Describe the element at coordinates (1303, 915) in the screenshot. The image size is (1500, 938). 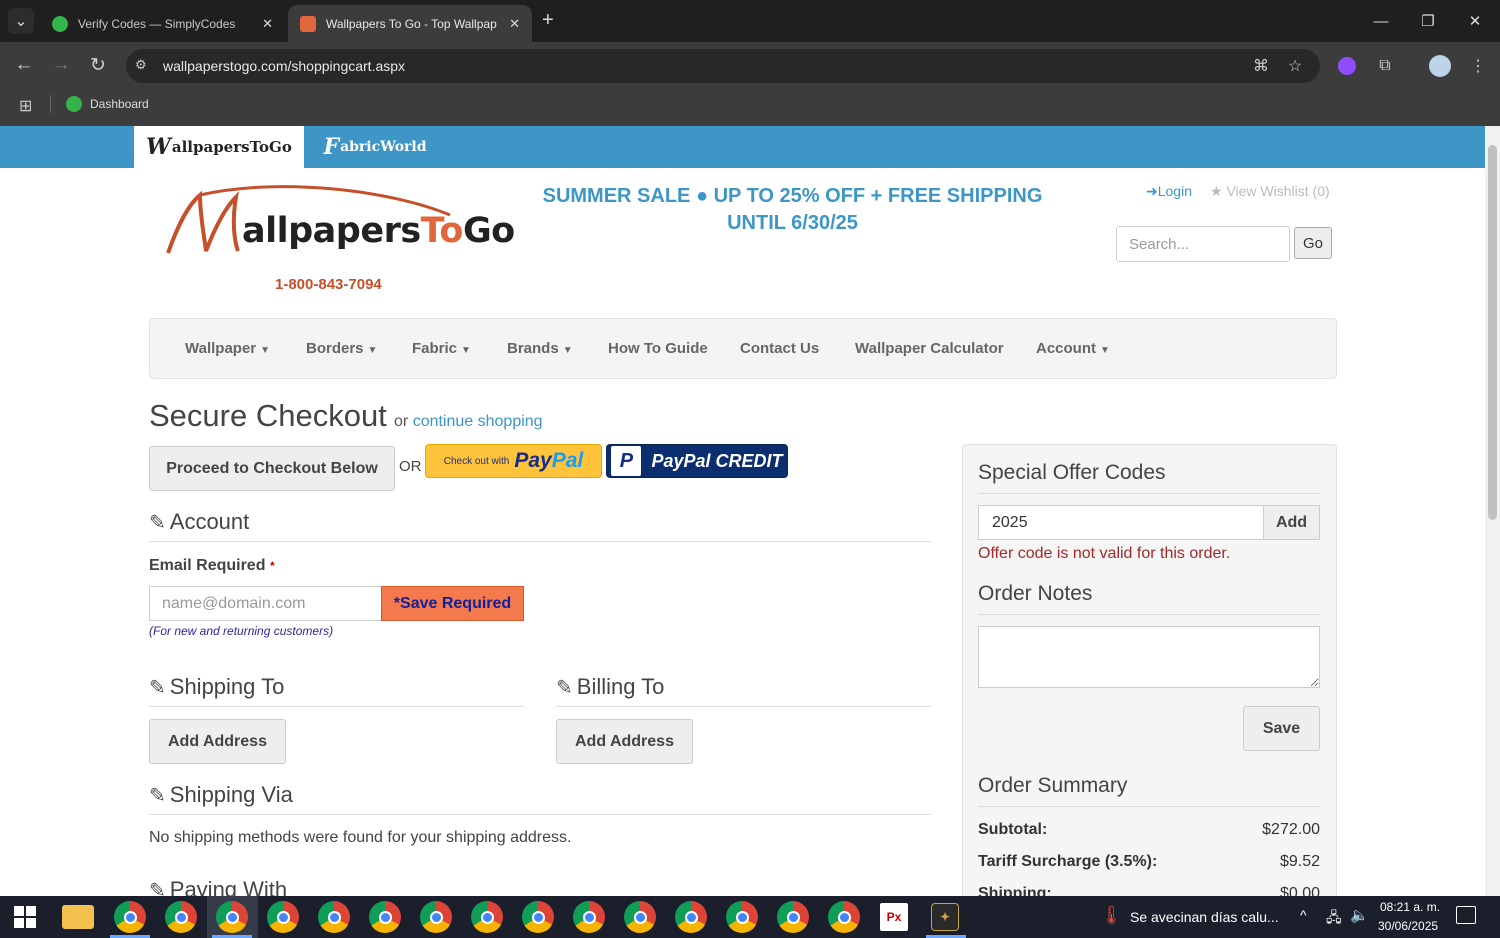
I see `chevron-up-icon: ^` at that location.